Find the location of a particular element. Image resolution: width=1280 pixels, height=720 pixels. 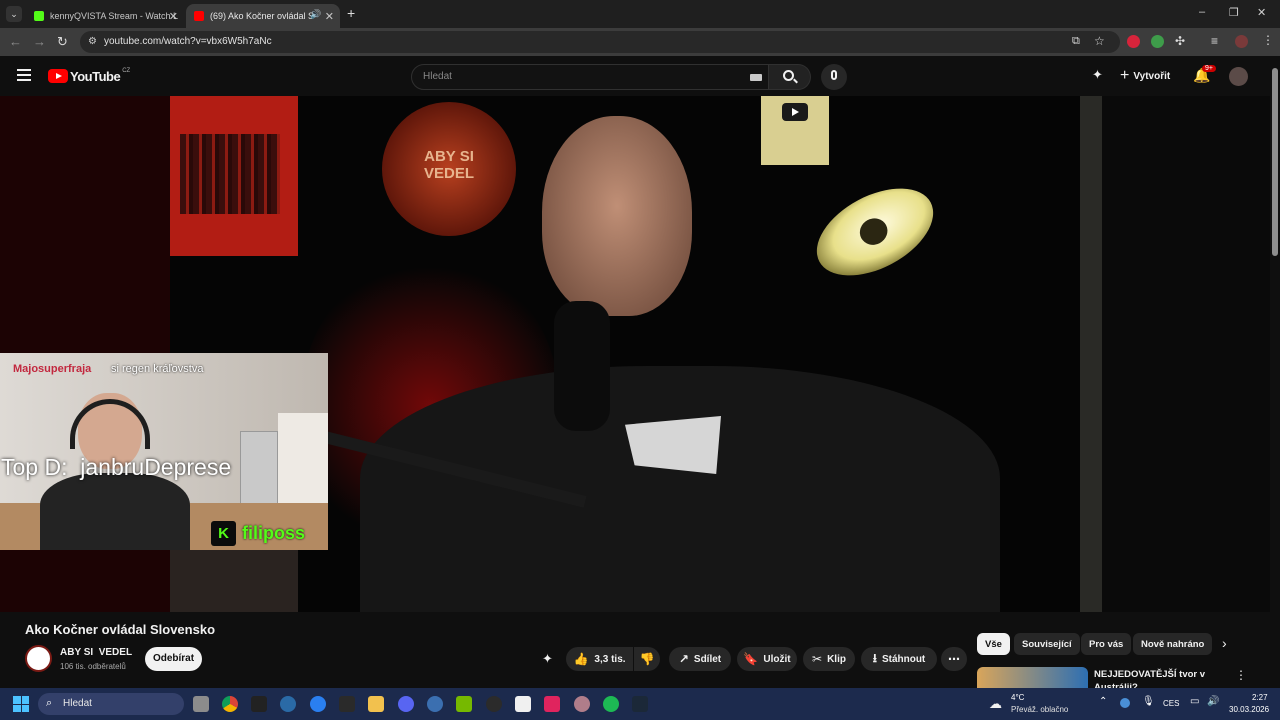

channel-avatar is located at coordinates (38, 658).